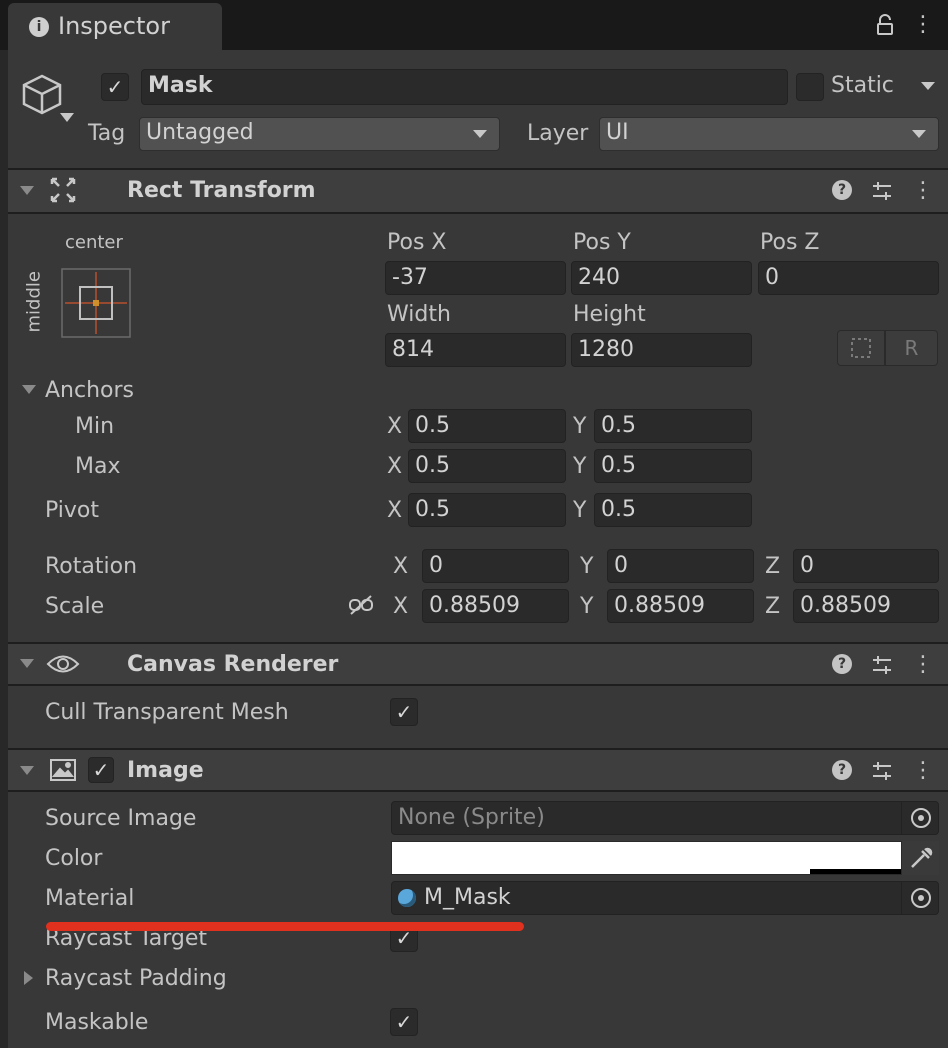 This screenshot has width=948, height=1048. Describe the element at coordinates (580, 466) in the screenshot. I see `max-y-label: Y` at that location.